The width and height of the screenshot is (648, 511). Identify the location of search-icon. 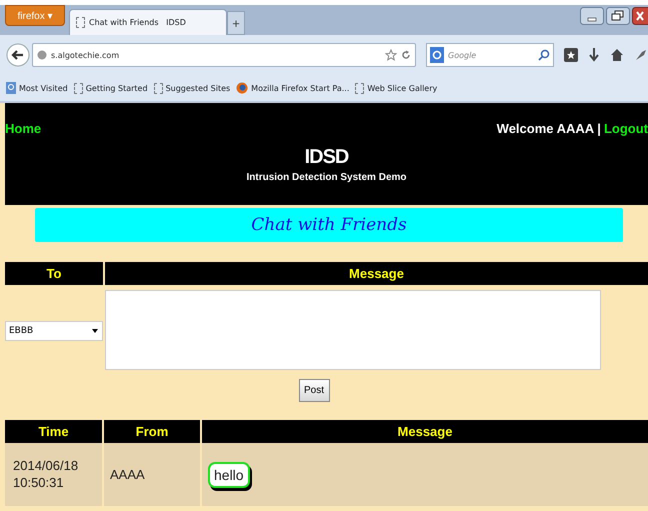
(544, 55).